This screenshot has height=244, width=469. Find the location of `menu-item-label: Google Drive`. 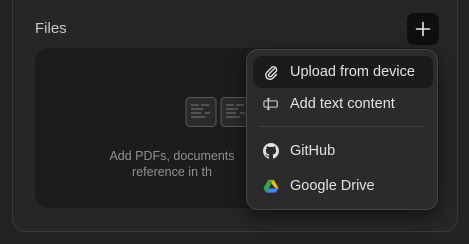

menu-item-label: Google Drive is located at coordinates (332, 186).